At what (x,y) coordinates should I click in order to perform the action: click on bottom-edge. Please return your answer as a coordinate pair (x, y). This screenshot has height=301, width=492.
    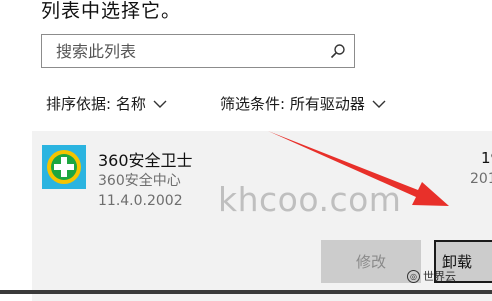
    Looking at the image, I should click on (246, 292).